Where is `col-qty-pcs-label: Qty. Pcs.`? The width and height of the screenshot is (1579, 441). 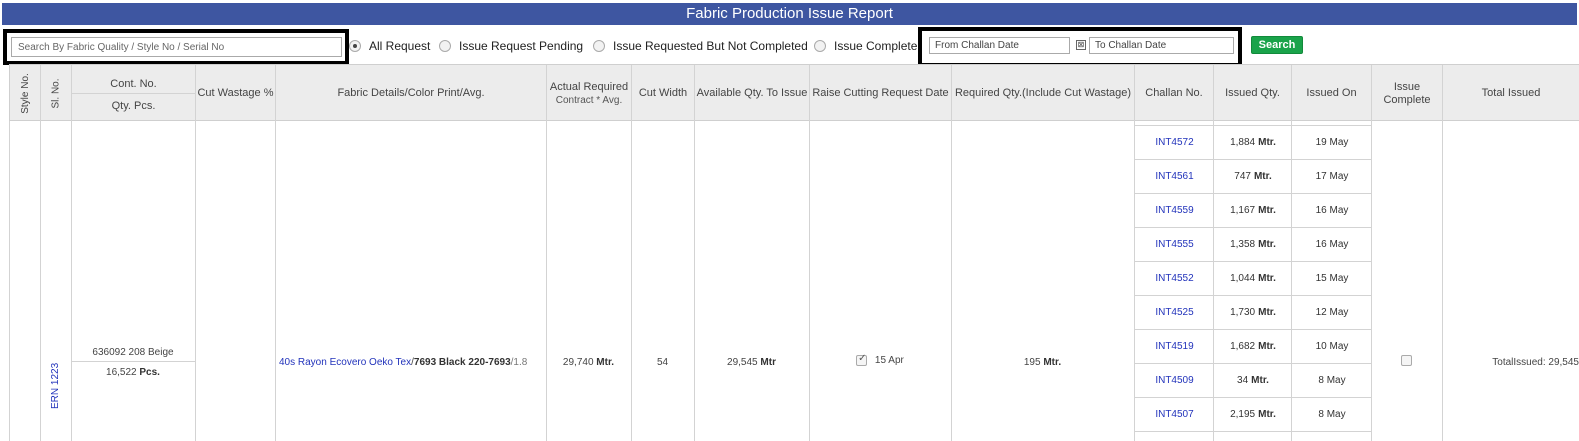
col-qty-pcs-label: Qty. Pcs. is located at coordinates (133, 105).